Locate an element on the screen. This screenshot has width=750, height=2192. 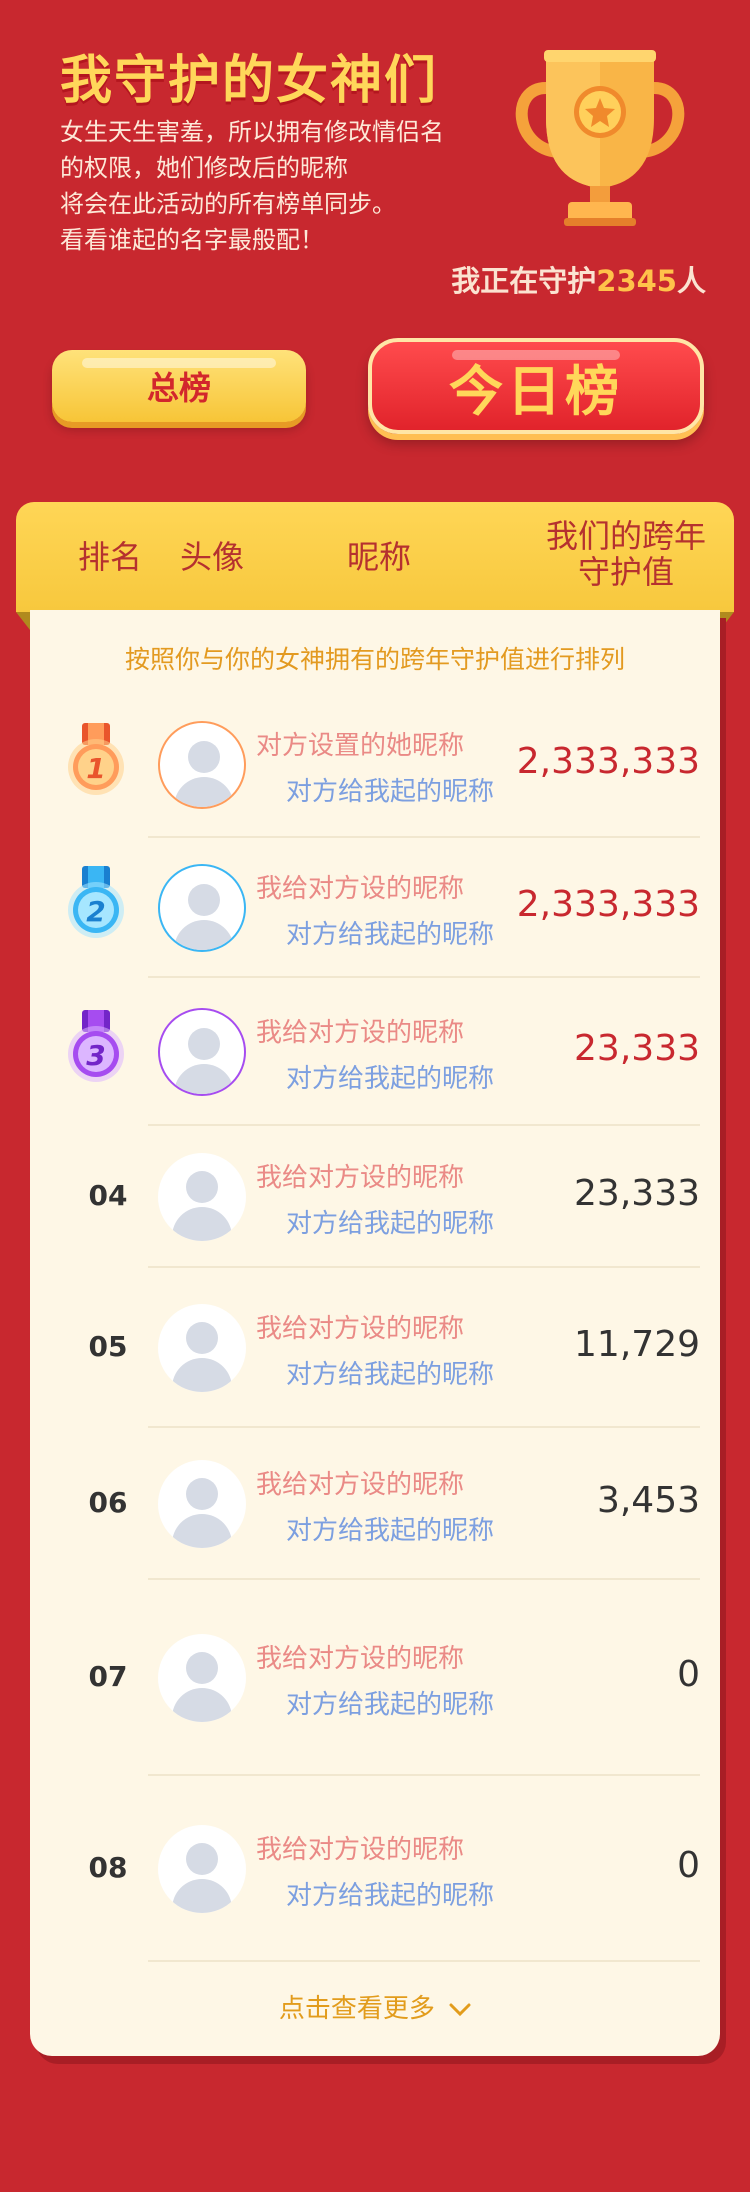
rank-number: 04 is located at coordinates (108, 1195).